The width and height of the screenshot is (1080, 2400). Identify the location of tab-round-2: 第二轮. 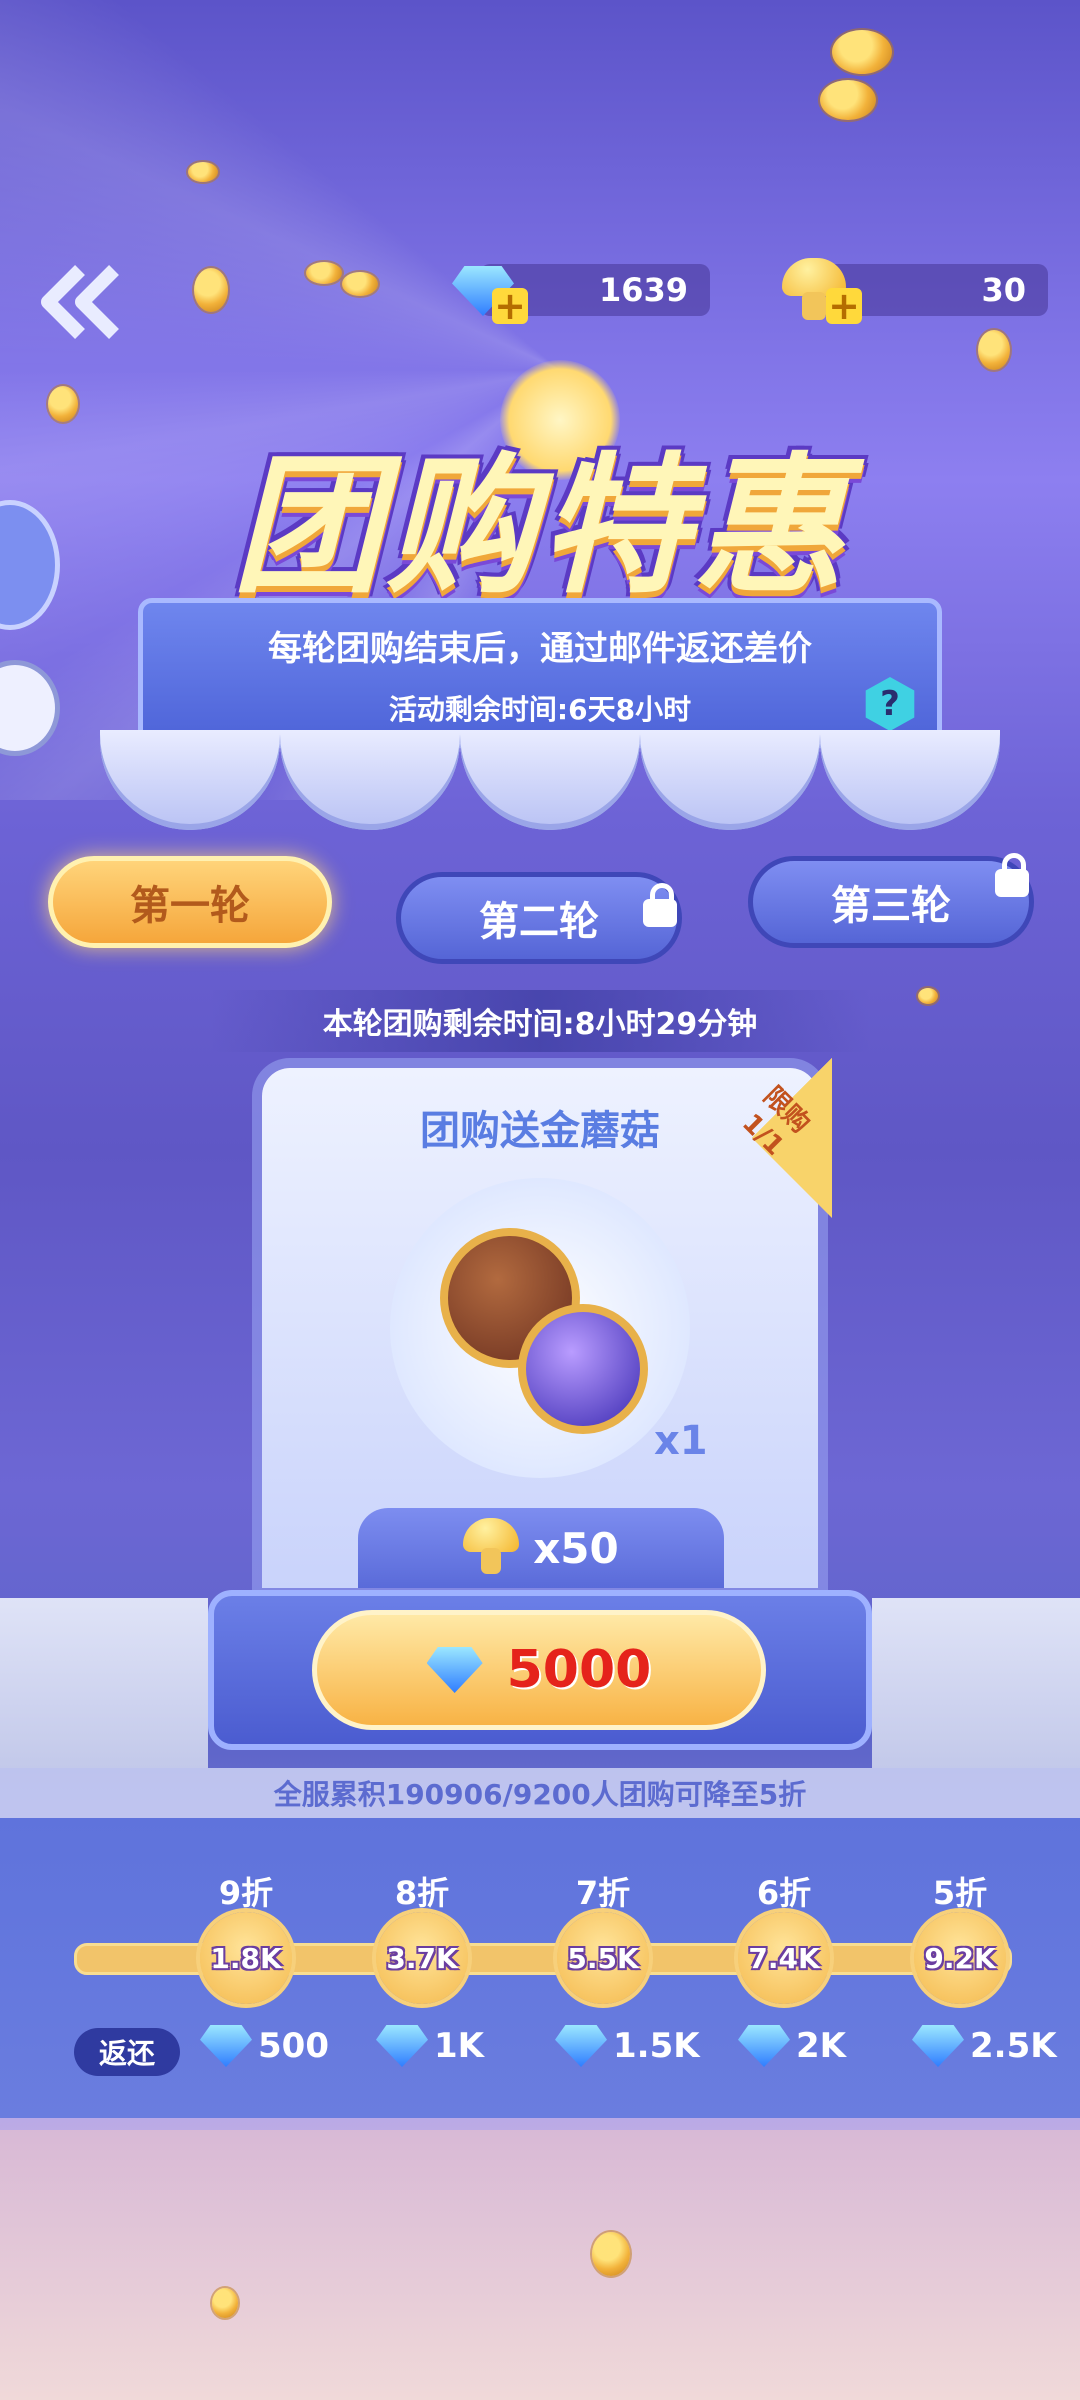
(539, 918).